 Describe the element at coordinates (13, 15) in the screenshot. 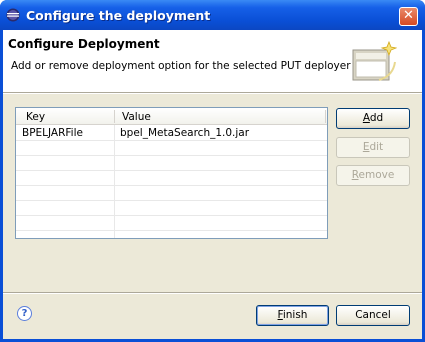

I see `eclipse-icon` at that location.